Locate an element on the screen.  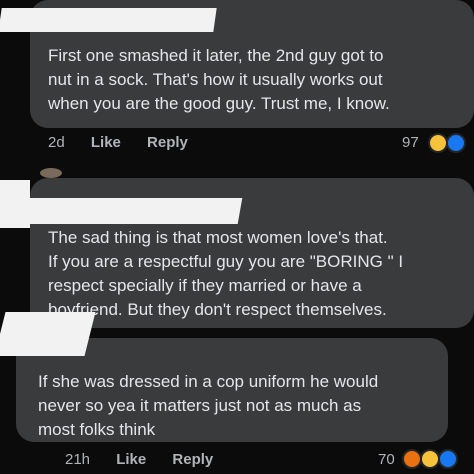
comment-time-1: 2d is located at coordinates (56, 142).